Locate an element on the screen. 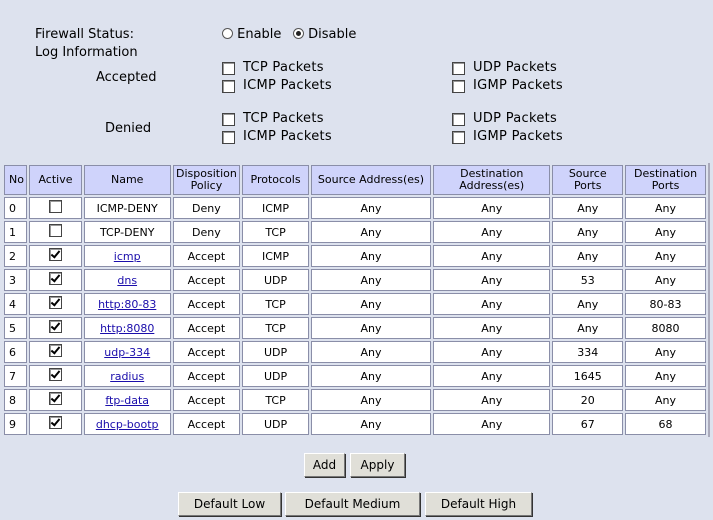 The height and width of the screenshot is (520, 713). cell-no: 4 is located at coordinates (16, 304).